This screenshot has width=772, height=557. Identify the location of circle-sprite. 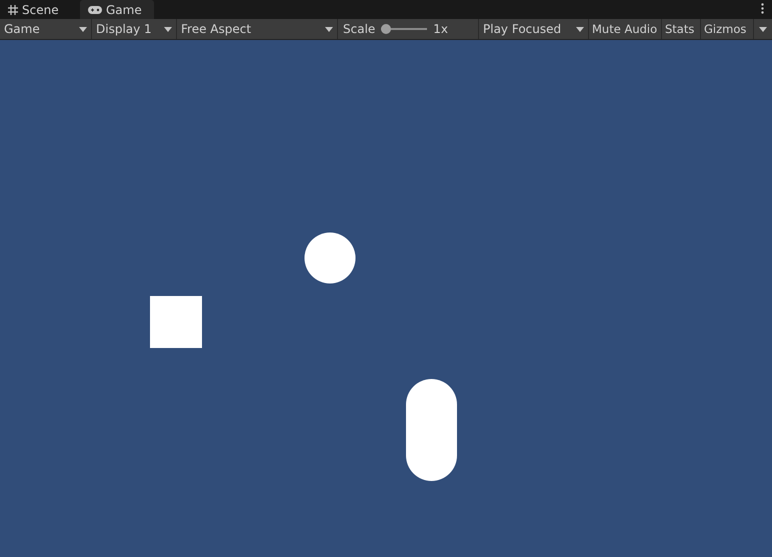
(330, 258).